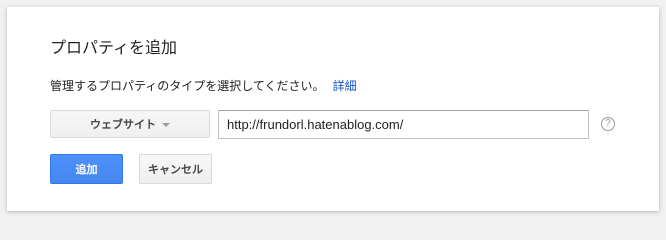 This screenshot has width=666, height=240. Describe the element at coordinates (175, 169) in the screenshot. I see `cancel-button: キャンセル` at that location.